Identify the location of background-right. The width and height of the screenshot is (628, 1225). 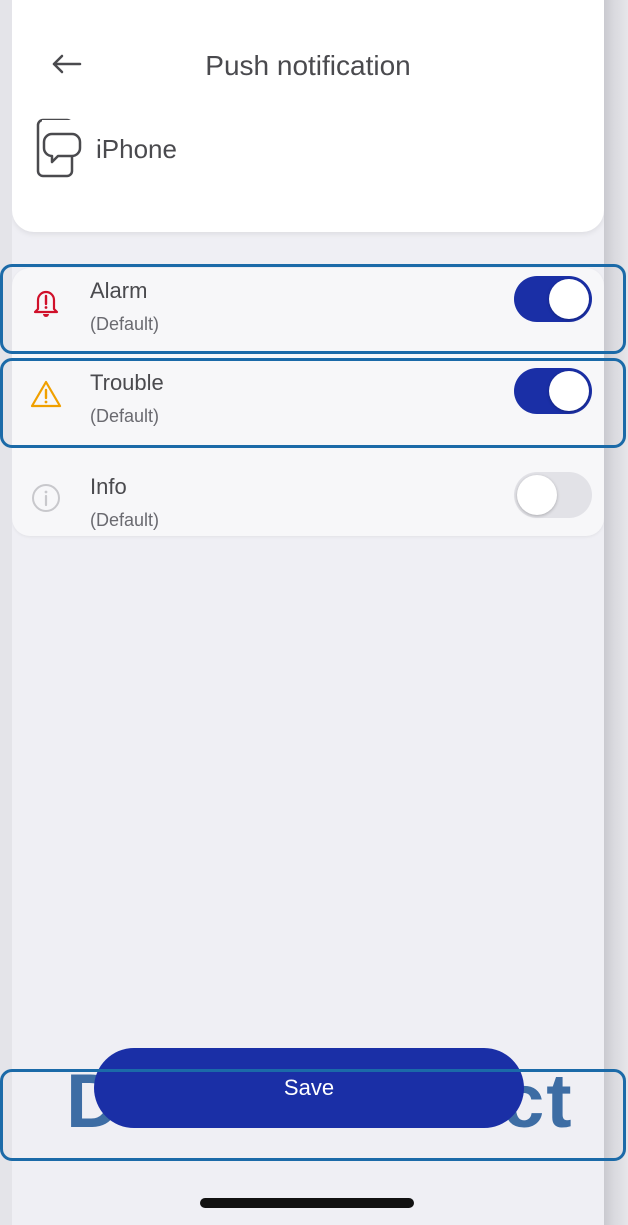
(616, 612).